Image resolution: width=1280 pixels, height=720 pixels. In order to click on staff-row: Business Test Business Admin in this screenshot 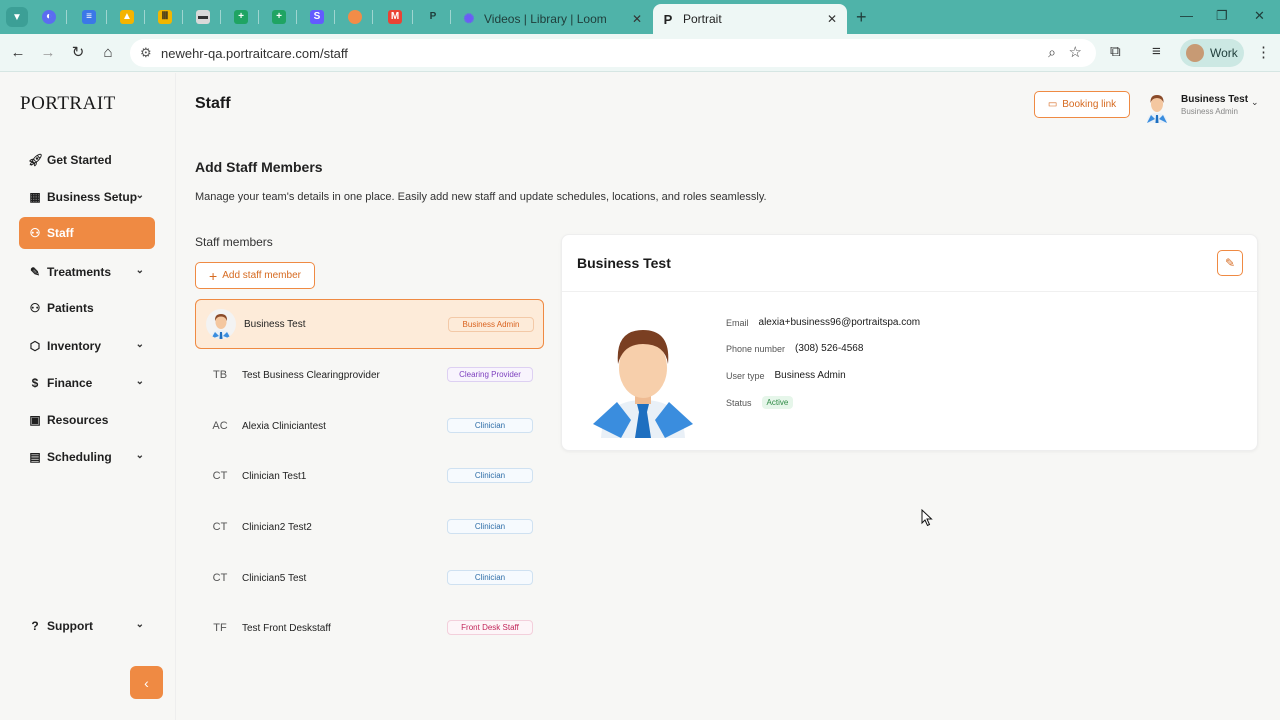, I will do `click(369, 324)`.